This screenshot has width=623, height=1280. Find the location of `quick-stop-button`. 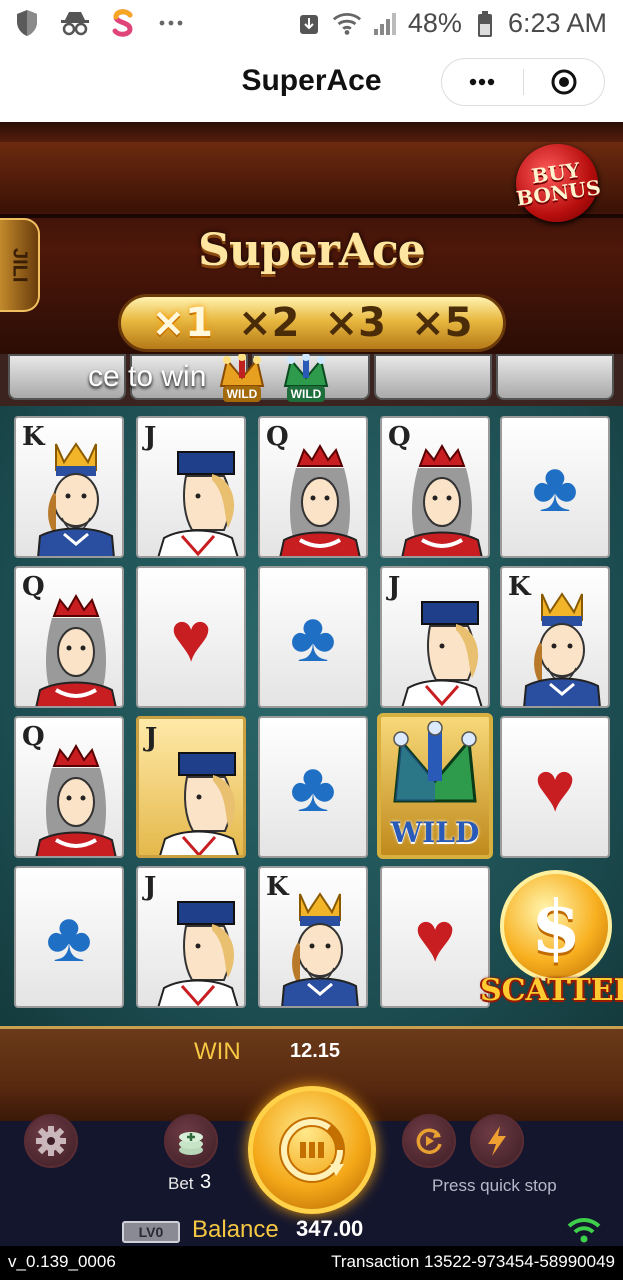

quick-stop-button is located at coordinates (497, 1141).